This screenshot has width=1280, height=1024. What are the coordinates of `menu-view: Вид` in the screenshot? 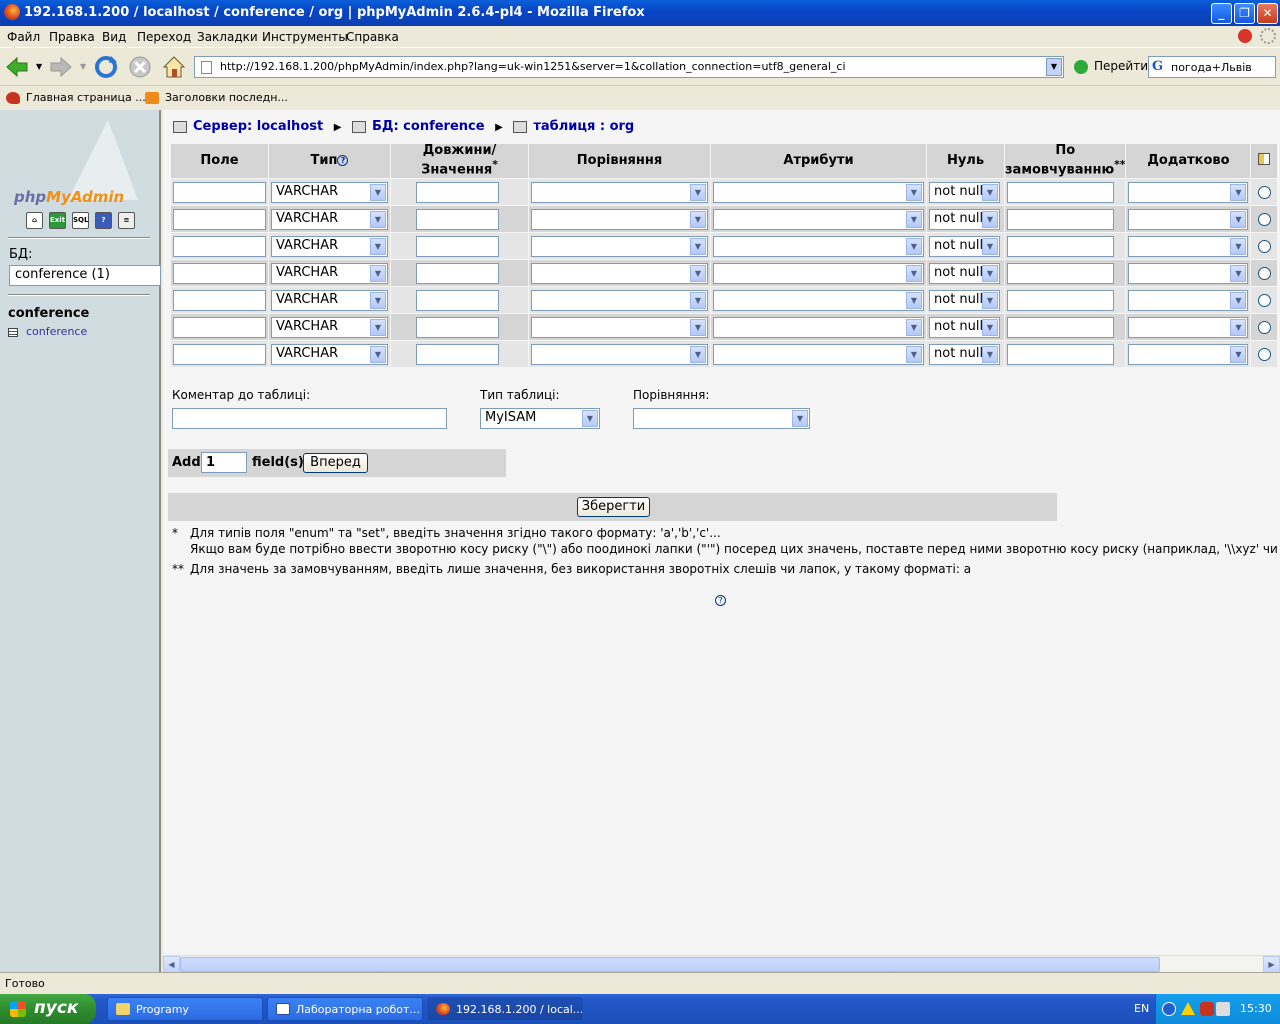 It's located at (114, 37).